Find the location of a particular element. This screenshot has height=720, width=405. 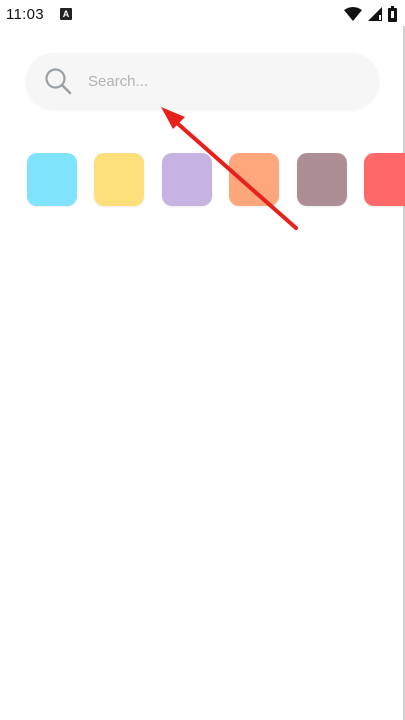

cell-signal-icon is located at coordinates (375, 14).